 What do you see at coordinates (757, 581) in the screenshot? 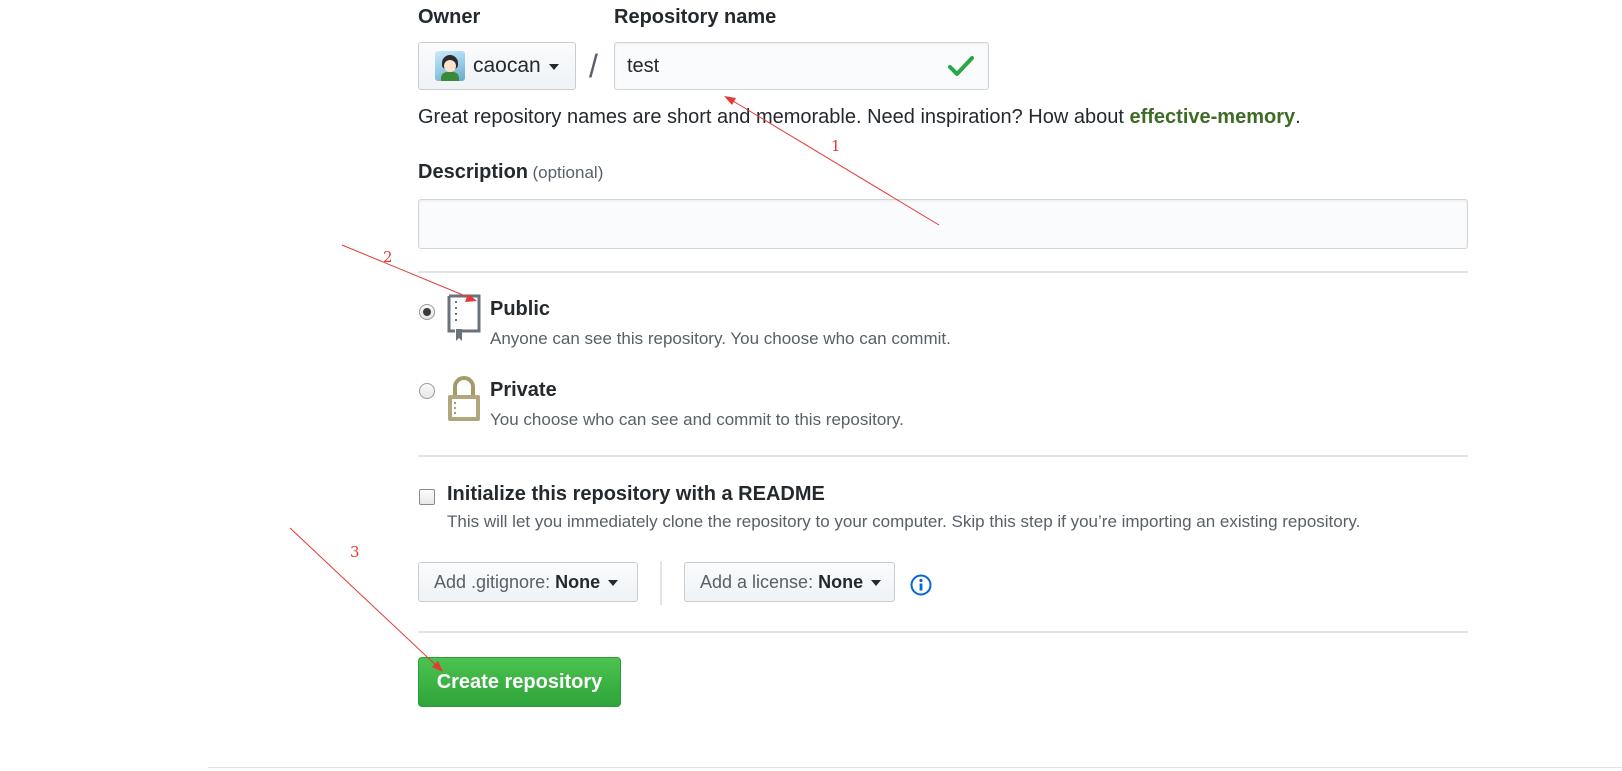
I see `license-prefix: Add a license:` at bounding box center [757, 581].